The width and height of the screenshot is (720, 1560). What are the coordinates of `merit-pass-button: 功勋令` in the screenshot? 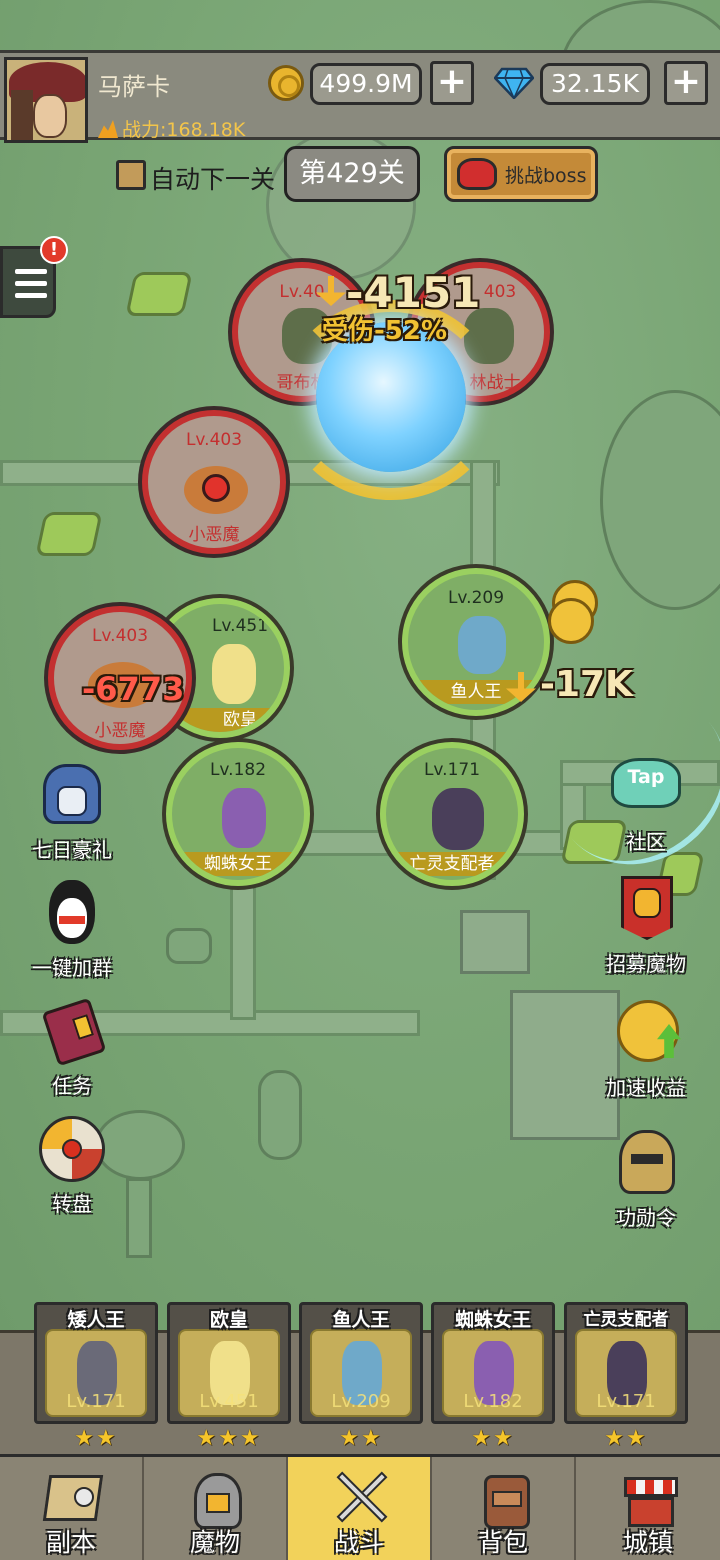 It's located at (646, 1178).